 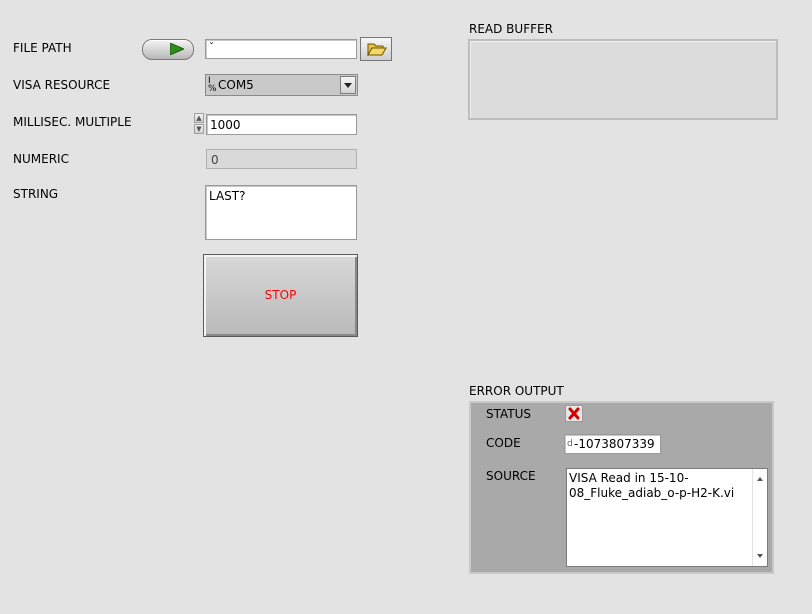 What do you see at coordinates (570, 444) in the screenshot?
I see `i32-icon: d` at bounding box center [570, 444].